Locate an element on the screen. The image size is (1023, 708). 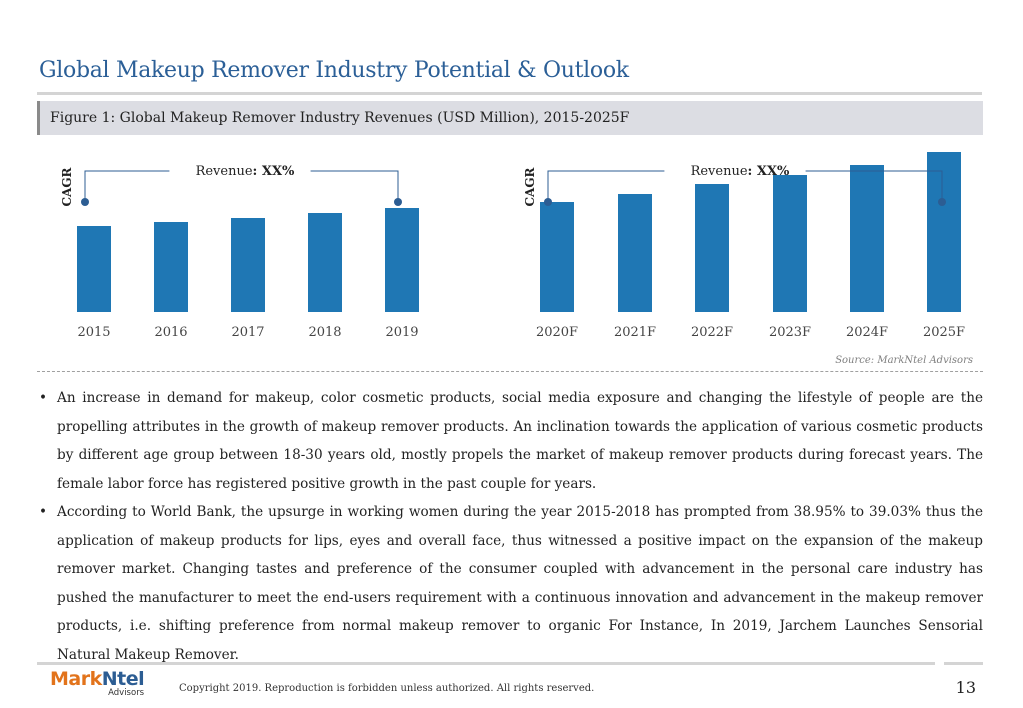
x-tick-label: 2024F is located at coordinates (867, 332).